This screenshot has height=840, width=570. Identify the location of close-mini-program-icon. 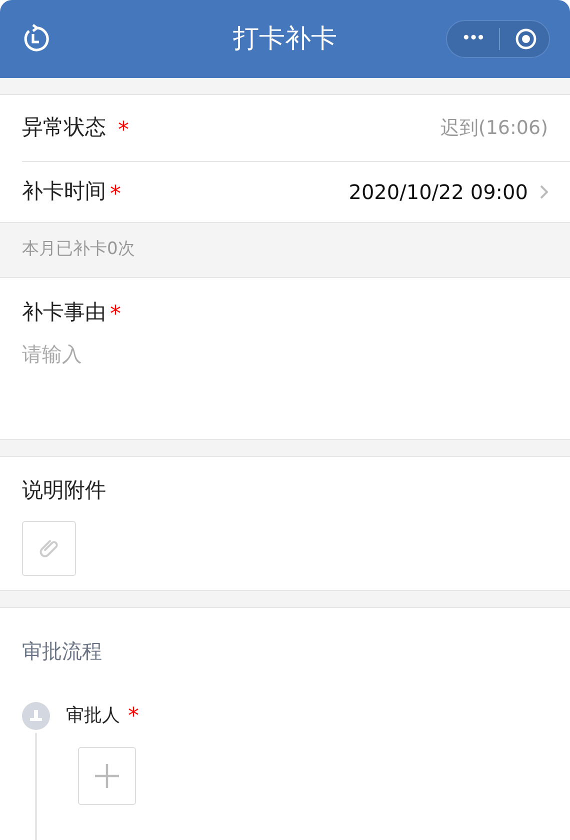
(526, 39).